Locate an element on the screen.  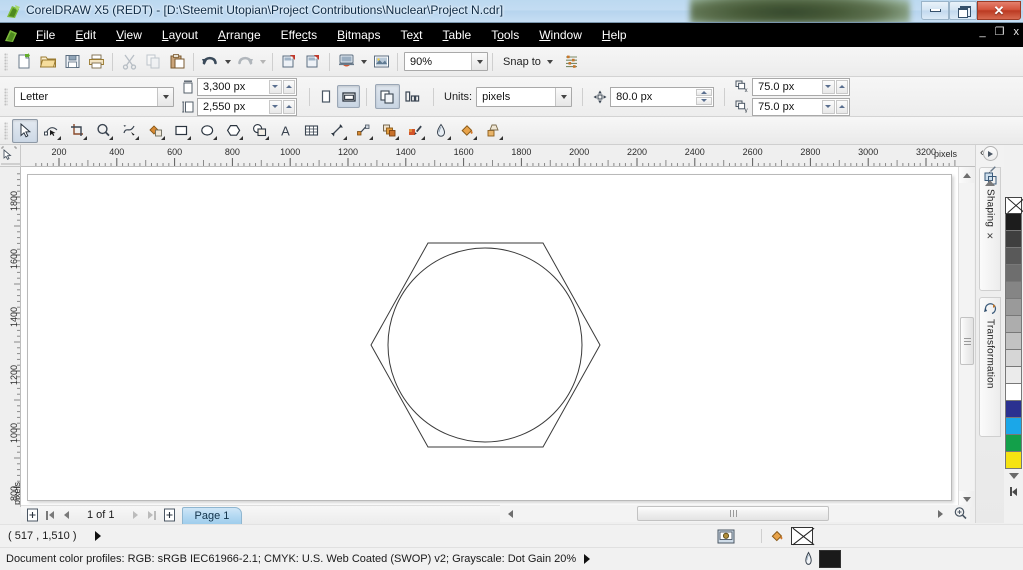
outline-pen-tool is located at coordinates (441, 131).